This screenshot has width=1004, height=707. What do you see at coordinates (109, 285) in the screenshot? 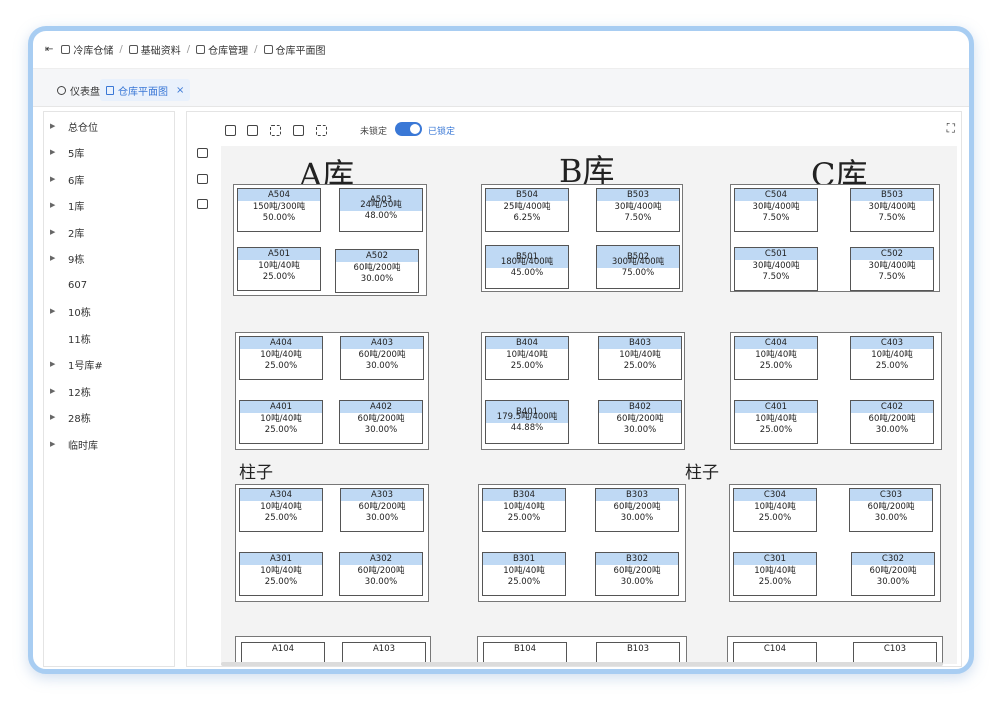
I see `tree-item: 607` at bounding box center [109, 285].